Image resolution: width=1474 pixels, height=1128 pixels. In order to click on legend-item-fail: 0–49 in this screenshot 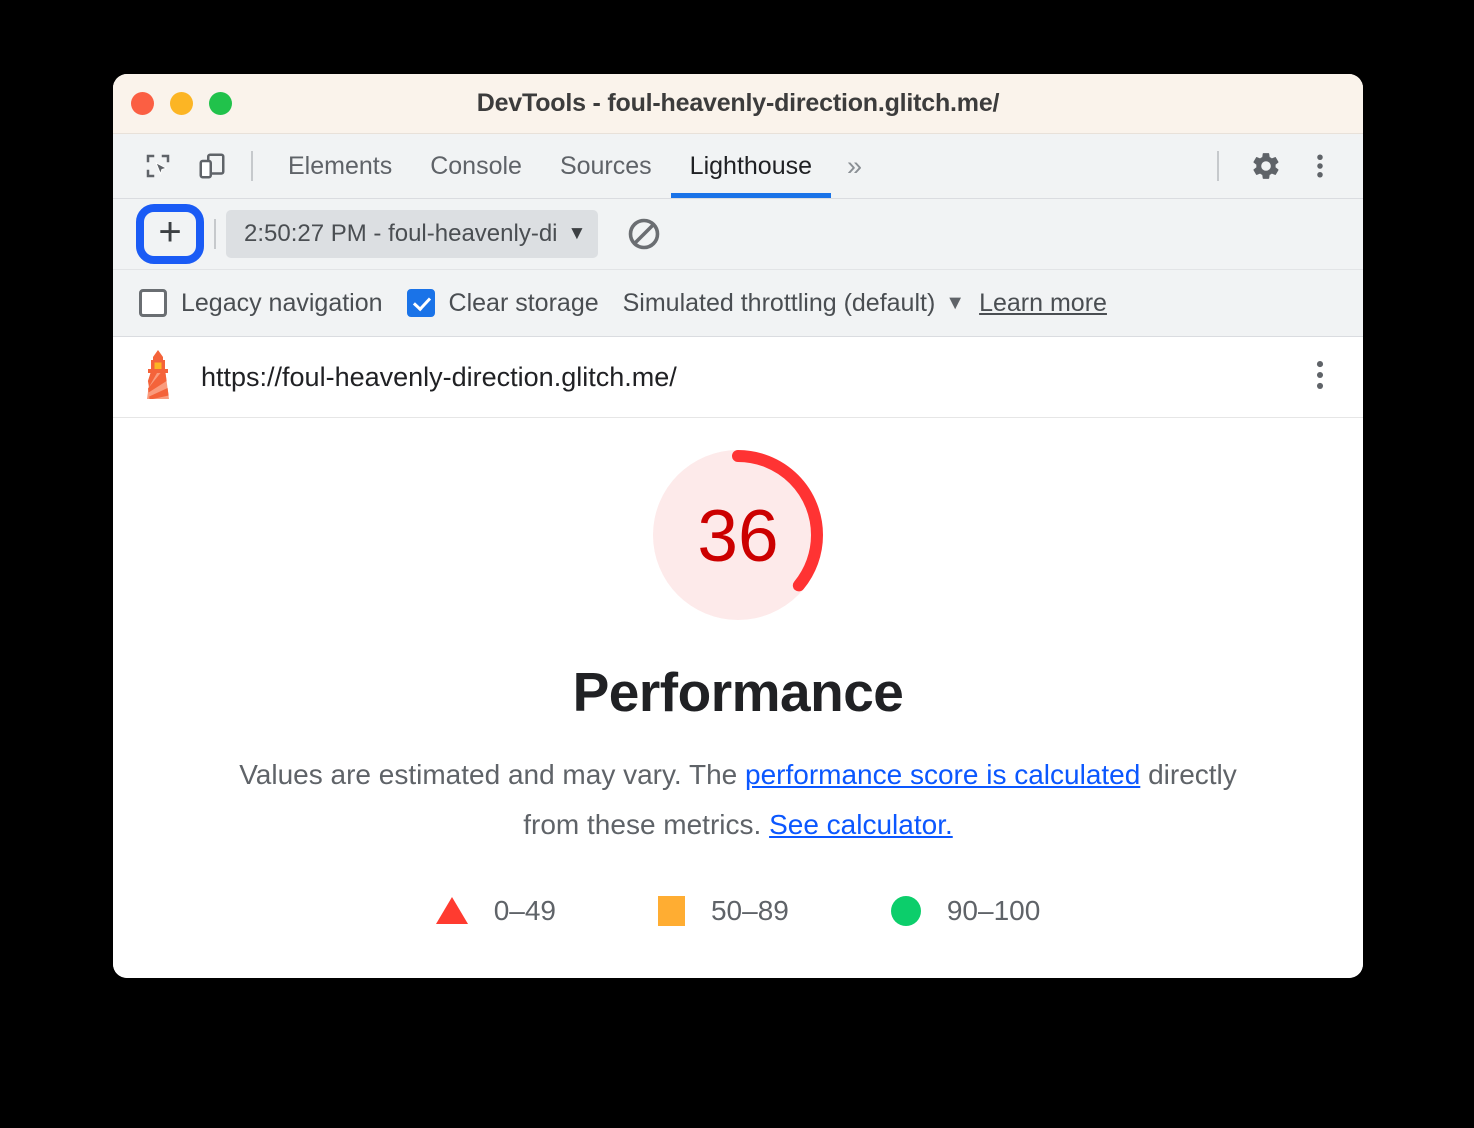, I will do `click(495, 910)`.